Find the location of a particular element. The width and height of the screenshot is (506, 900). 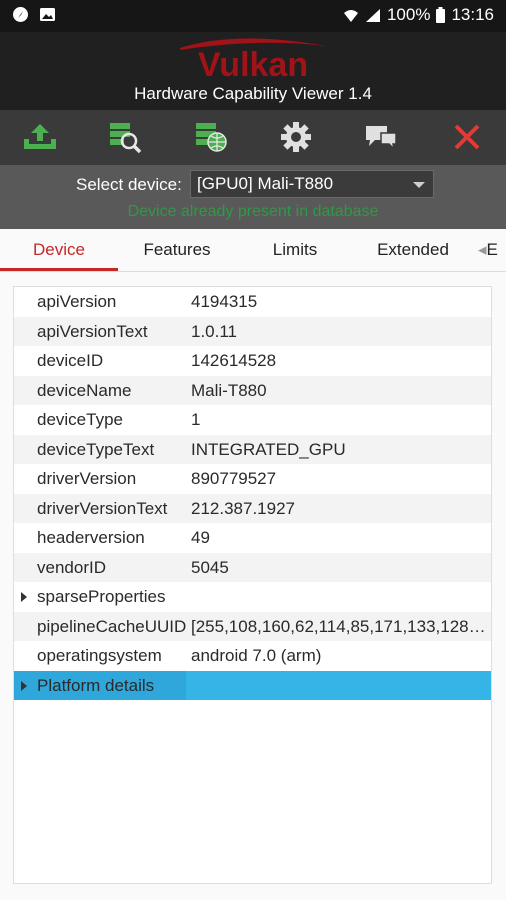

table-row: deviceName Mali-T880 is located at coordinates (252, 390).